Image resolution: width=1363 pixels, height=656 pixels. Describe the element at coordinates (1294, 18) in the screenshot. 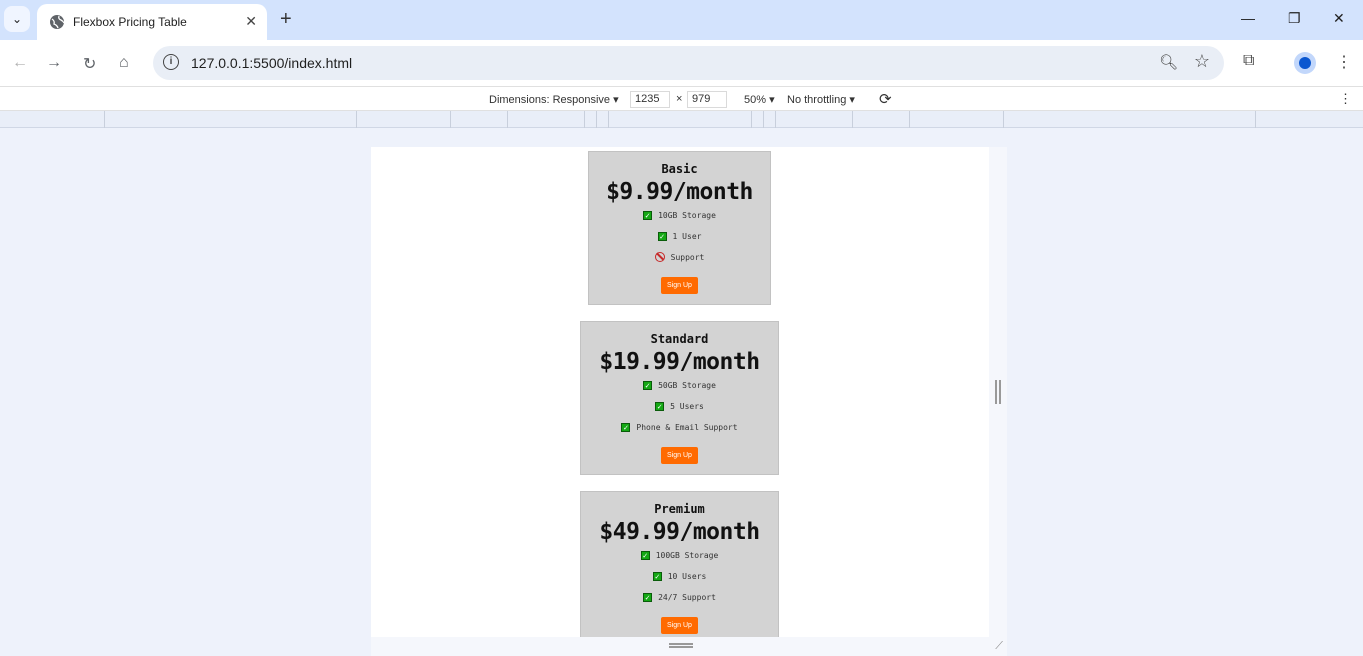

I see `restore-icon: ❐` at that location.